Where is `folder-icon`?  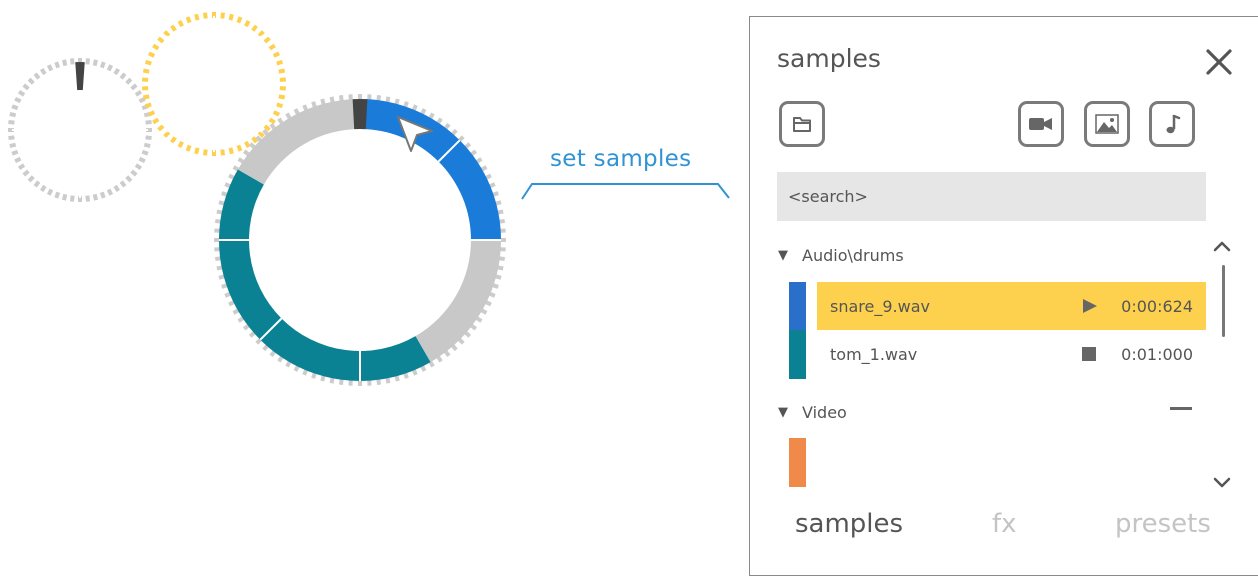 folder-icon is located at coordinates (802, 124).